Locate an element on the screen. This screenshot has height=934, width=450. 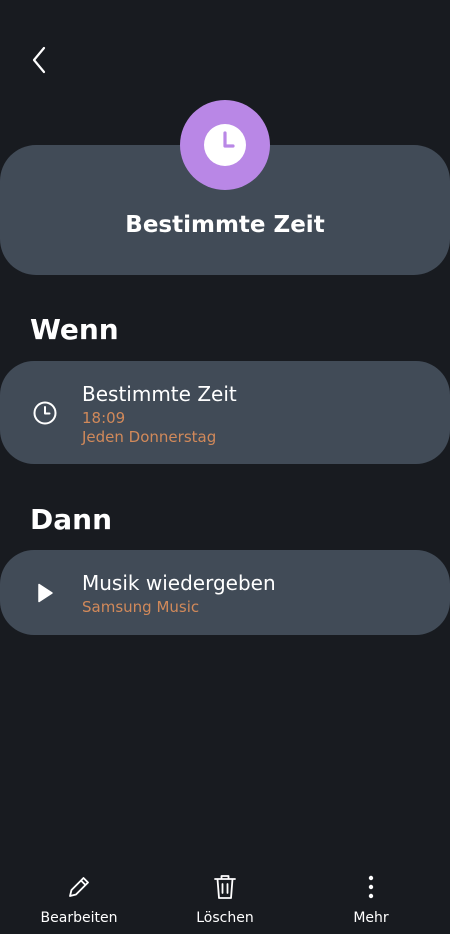
edit-label: Bearbeiten is located at coordinates (79, 918).